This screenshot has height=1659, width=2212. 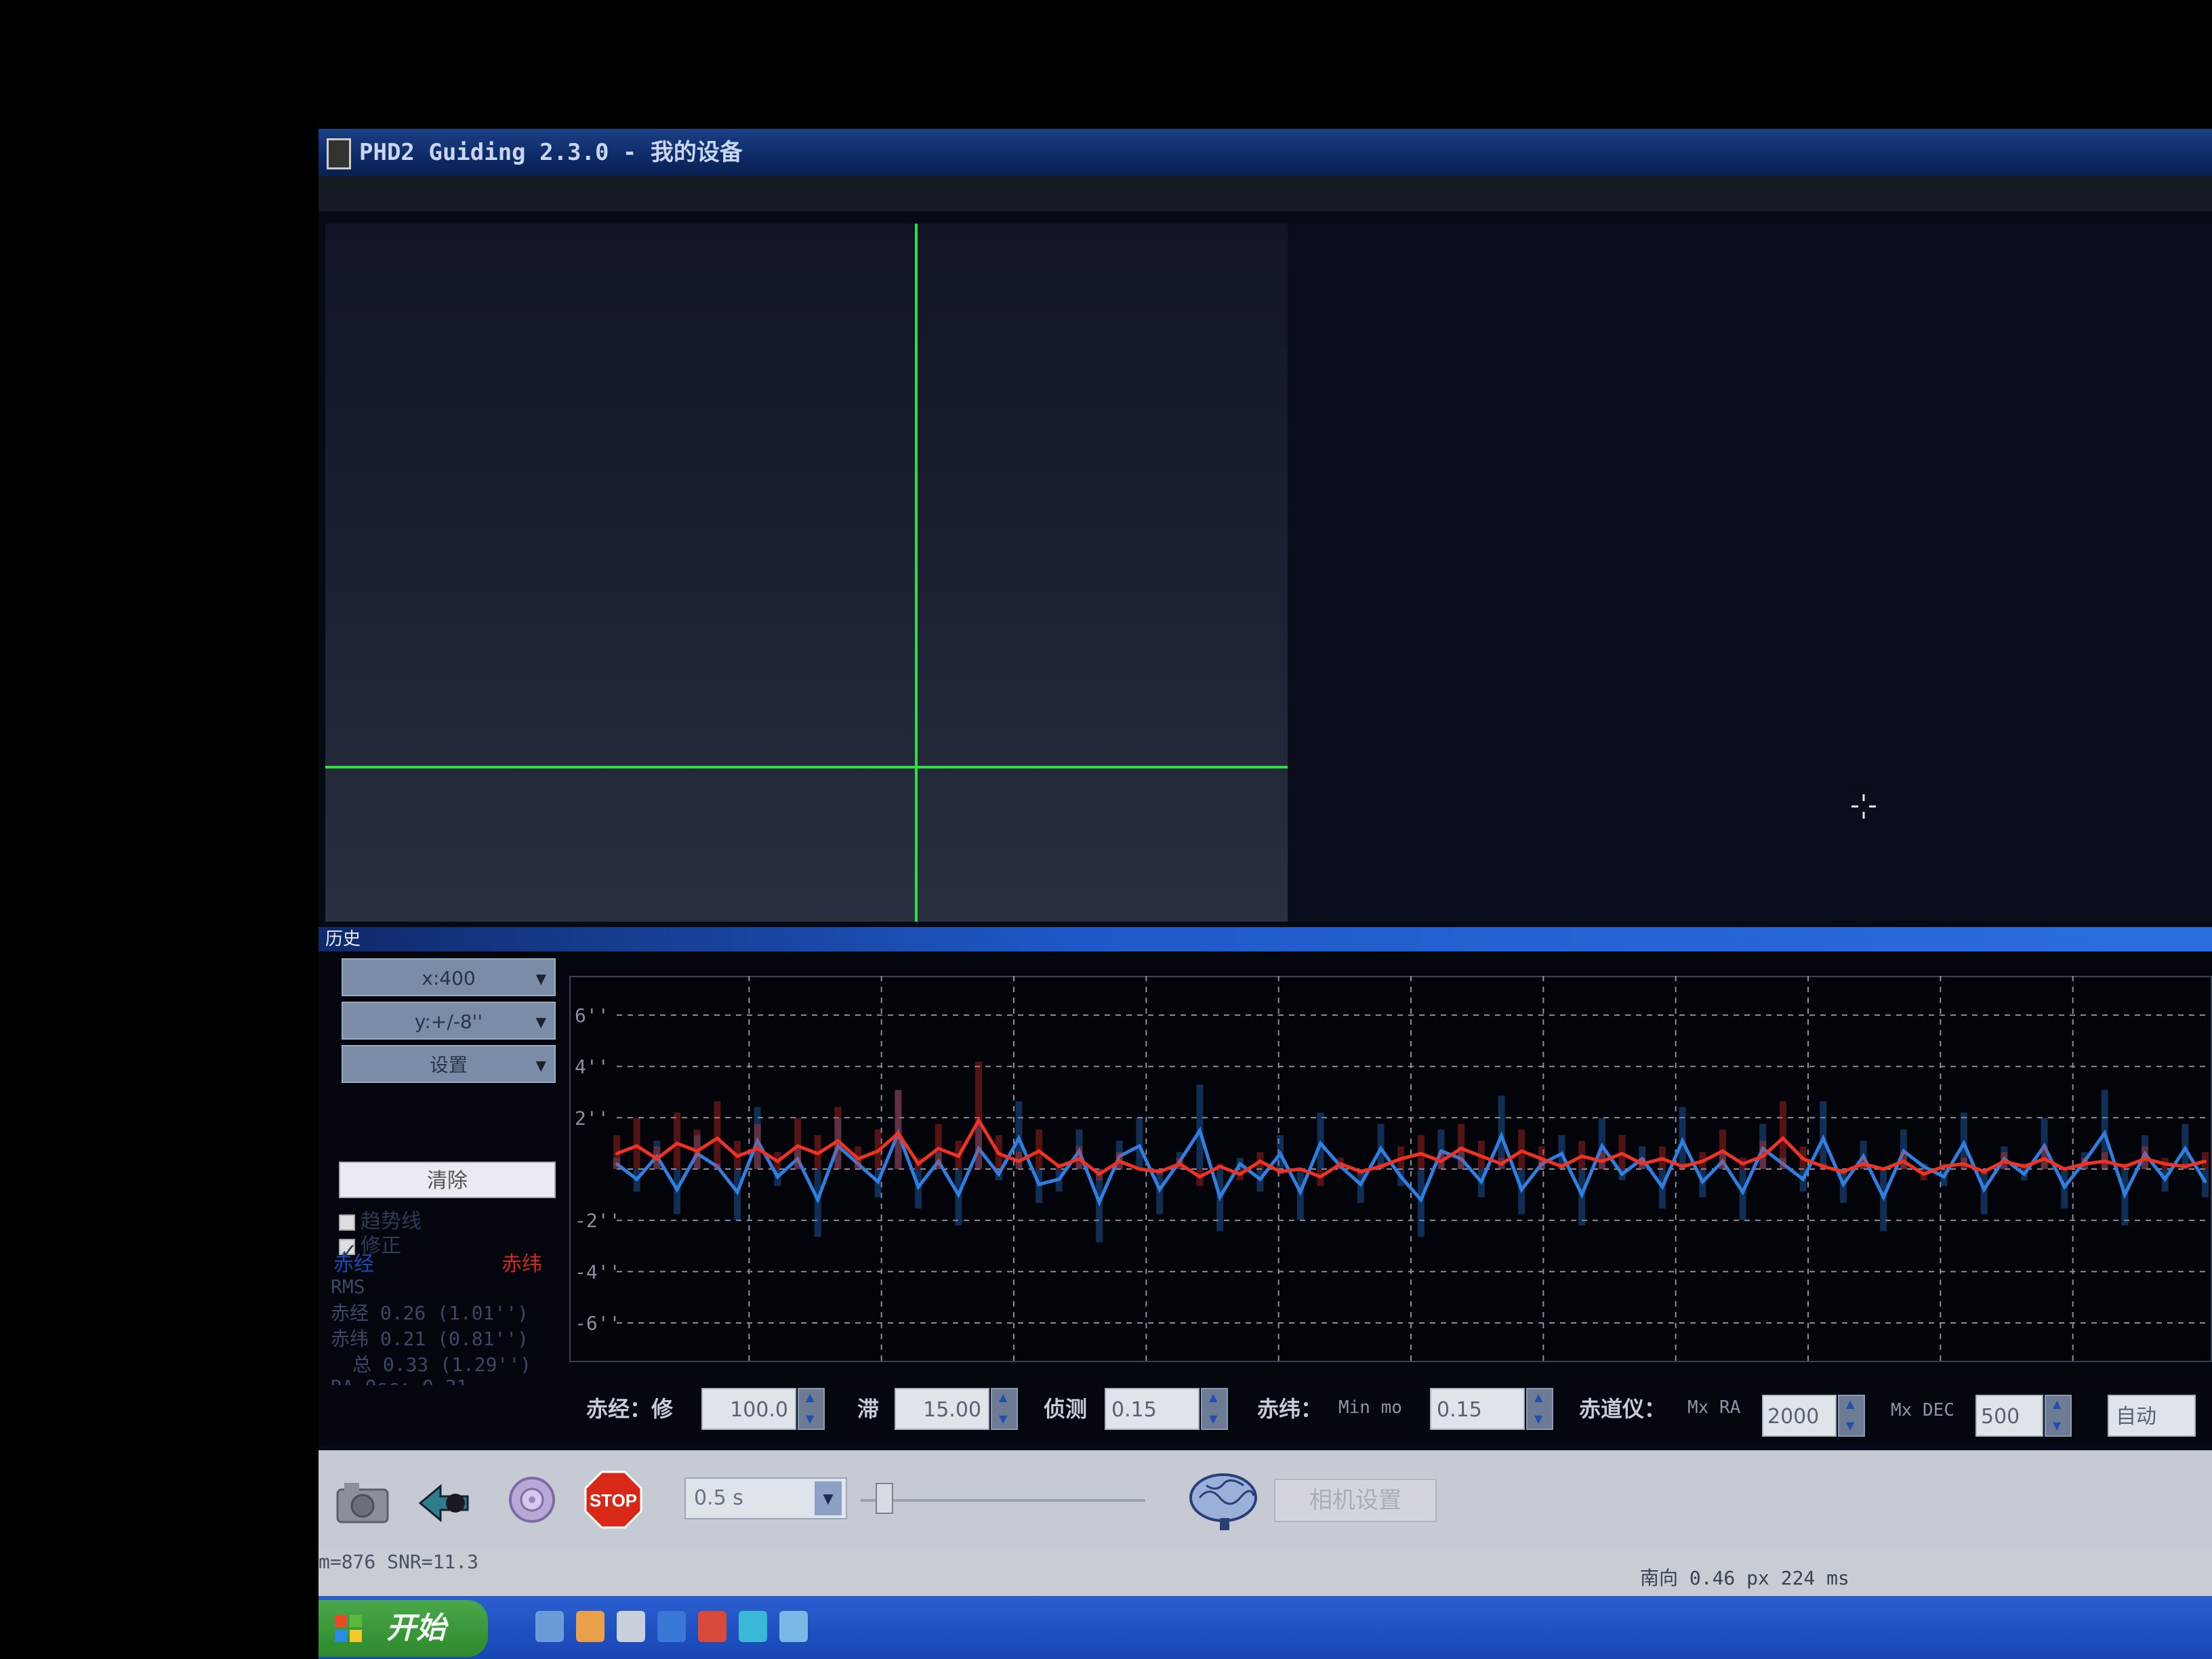 I want to click on dec-label: 赤纬：, so click(x=1290, y=1409).